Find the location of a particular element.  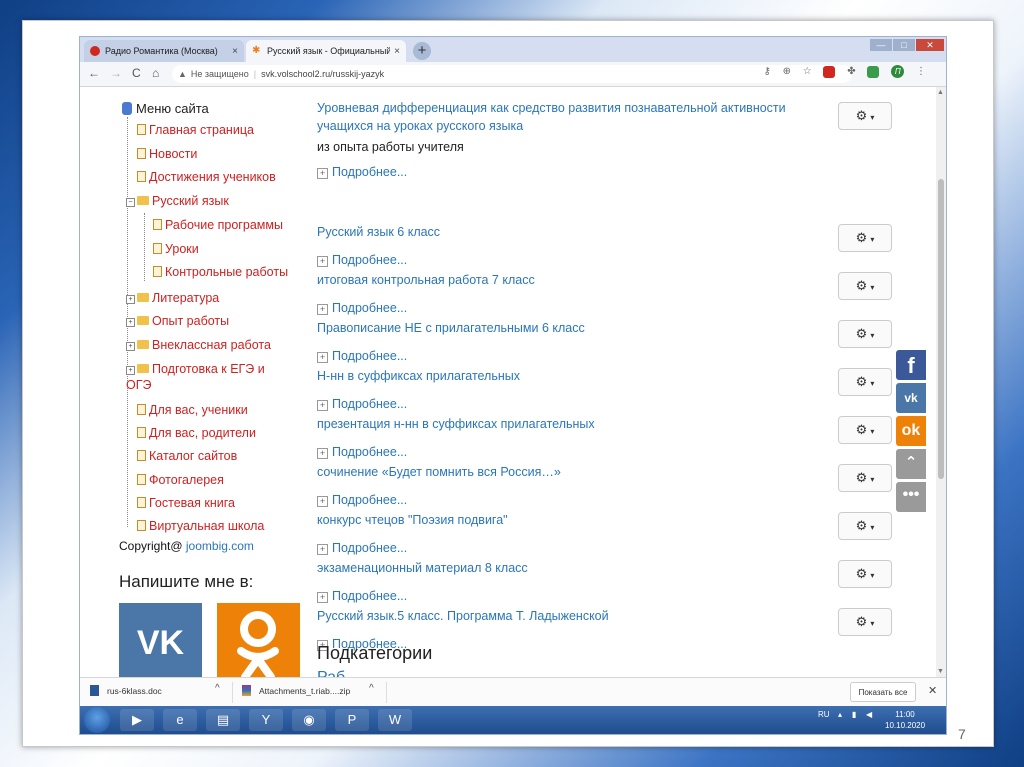

sidebar-item-catalog: Каталог сайтов is located at coordinates (187, 456).